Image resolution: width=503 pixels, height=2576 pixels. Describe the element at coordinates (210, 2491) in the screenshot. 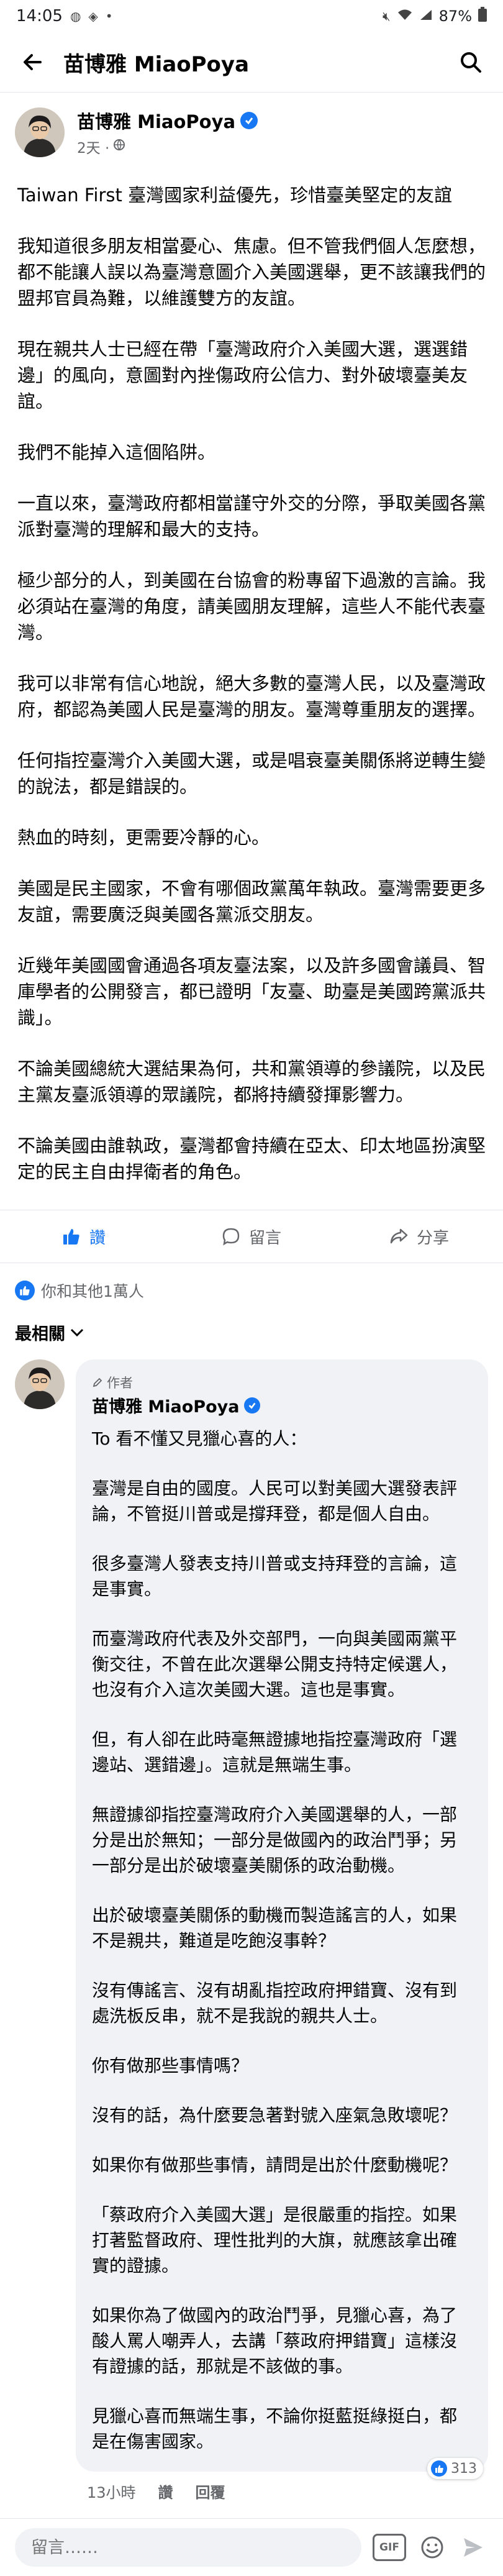

I see `comment-reply-button: 回覆` at that location.